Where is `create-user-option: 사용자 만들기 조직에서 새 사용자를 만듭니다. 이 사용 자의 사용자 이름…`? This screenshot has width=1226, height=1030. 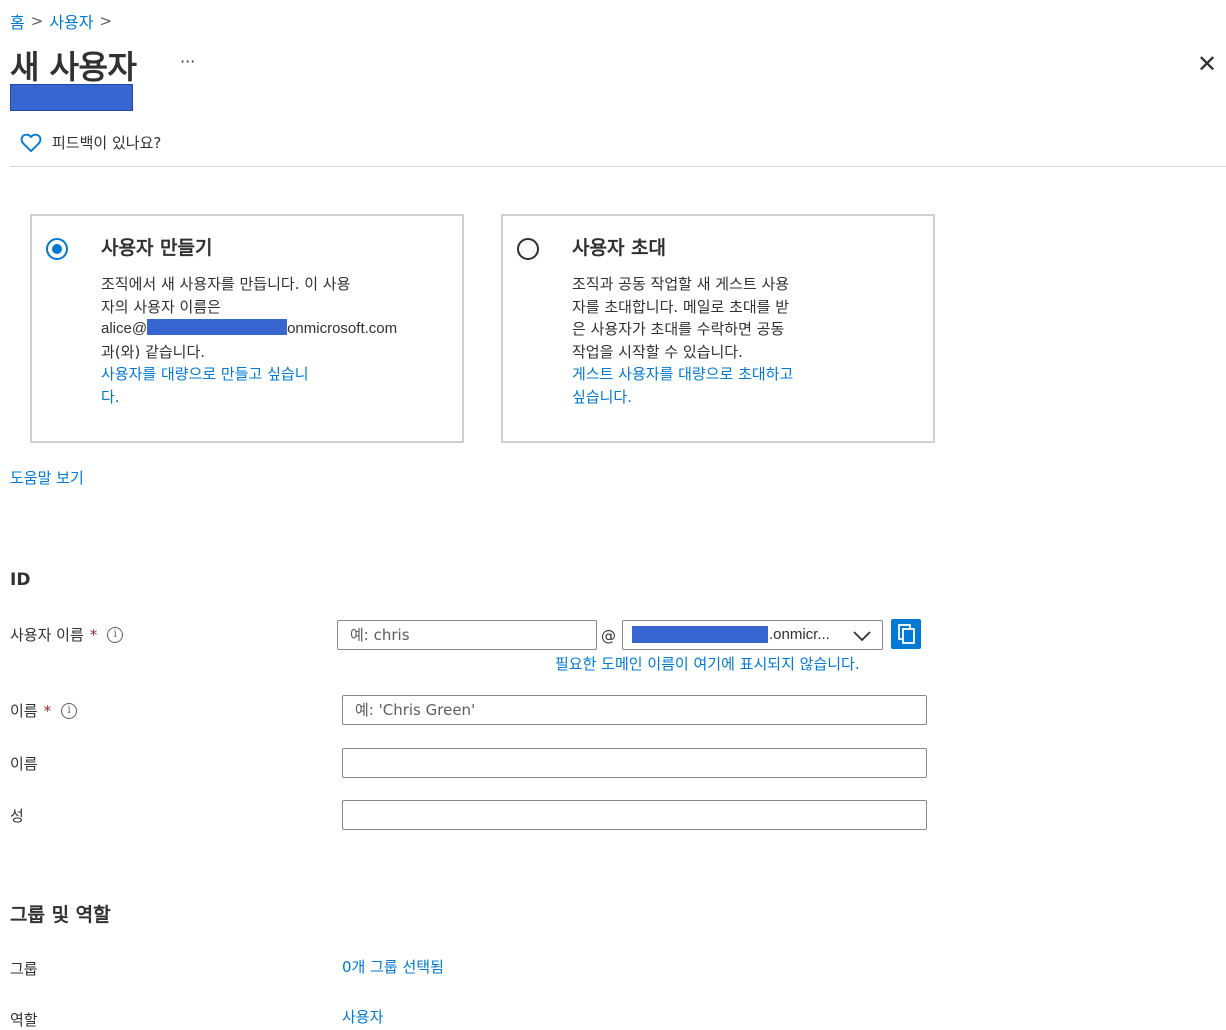 create-user-option: 사용자 만들기 조직에서 새 사용자를 만듭니다. 이 사용 자의 사용자 이름… is located at coordinates (247, 328).